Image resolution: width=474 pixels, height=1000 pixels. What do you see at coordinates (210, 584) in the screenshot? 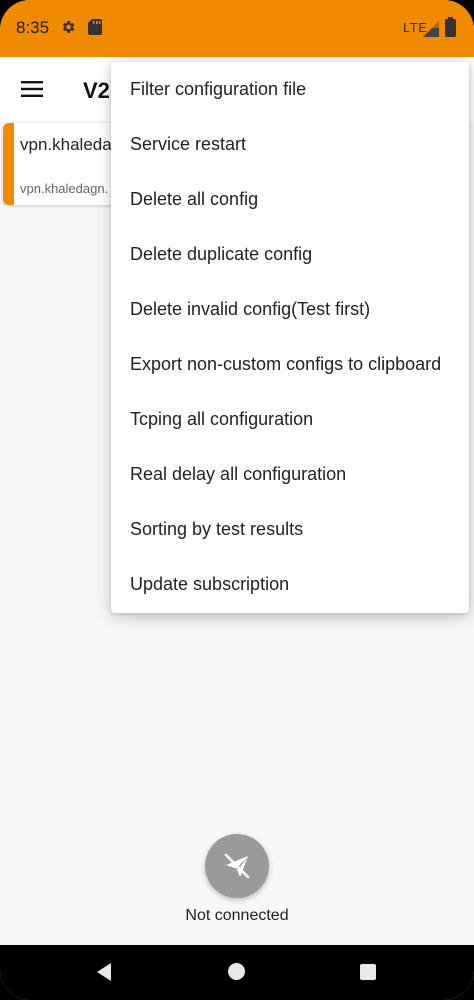
I see `menu-item-label: Update subscription` at bounding box center [210, 584].